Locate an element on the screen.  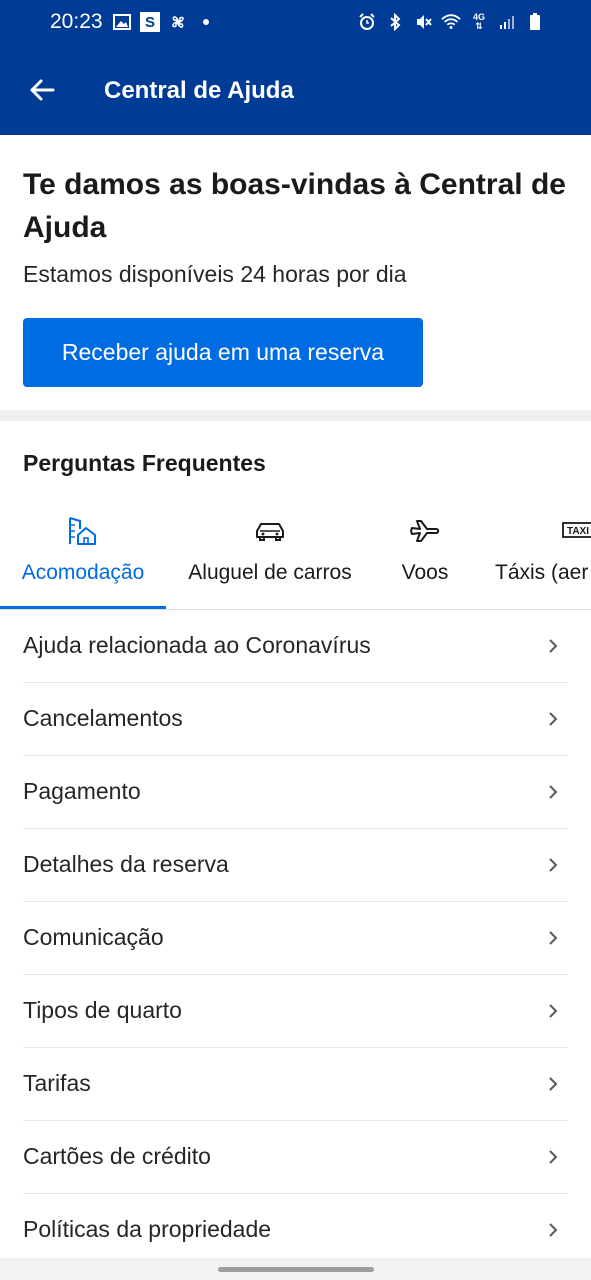
list-item-label: Detalhes da reserva is located at coordinates (126, 864).